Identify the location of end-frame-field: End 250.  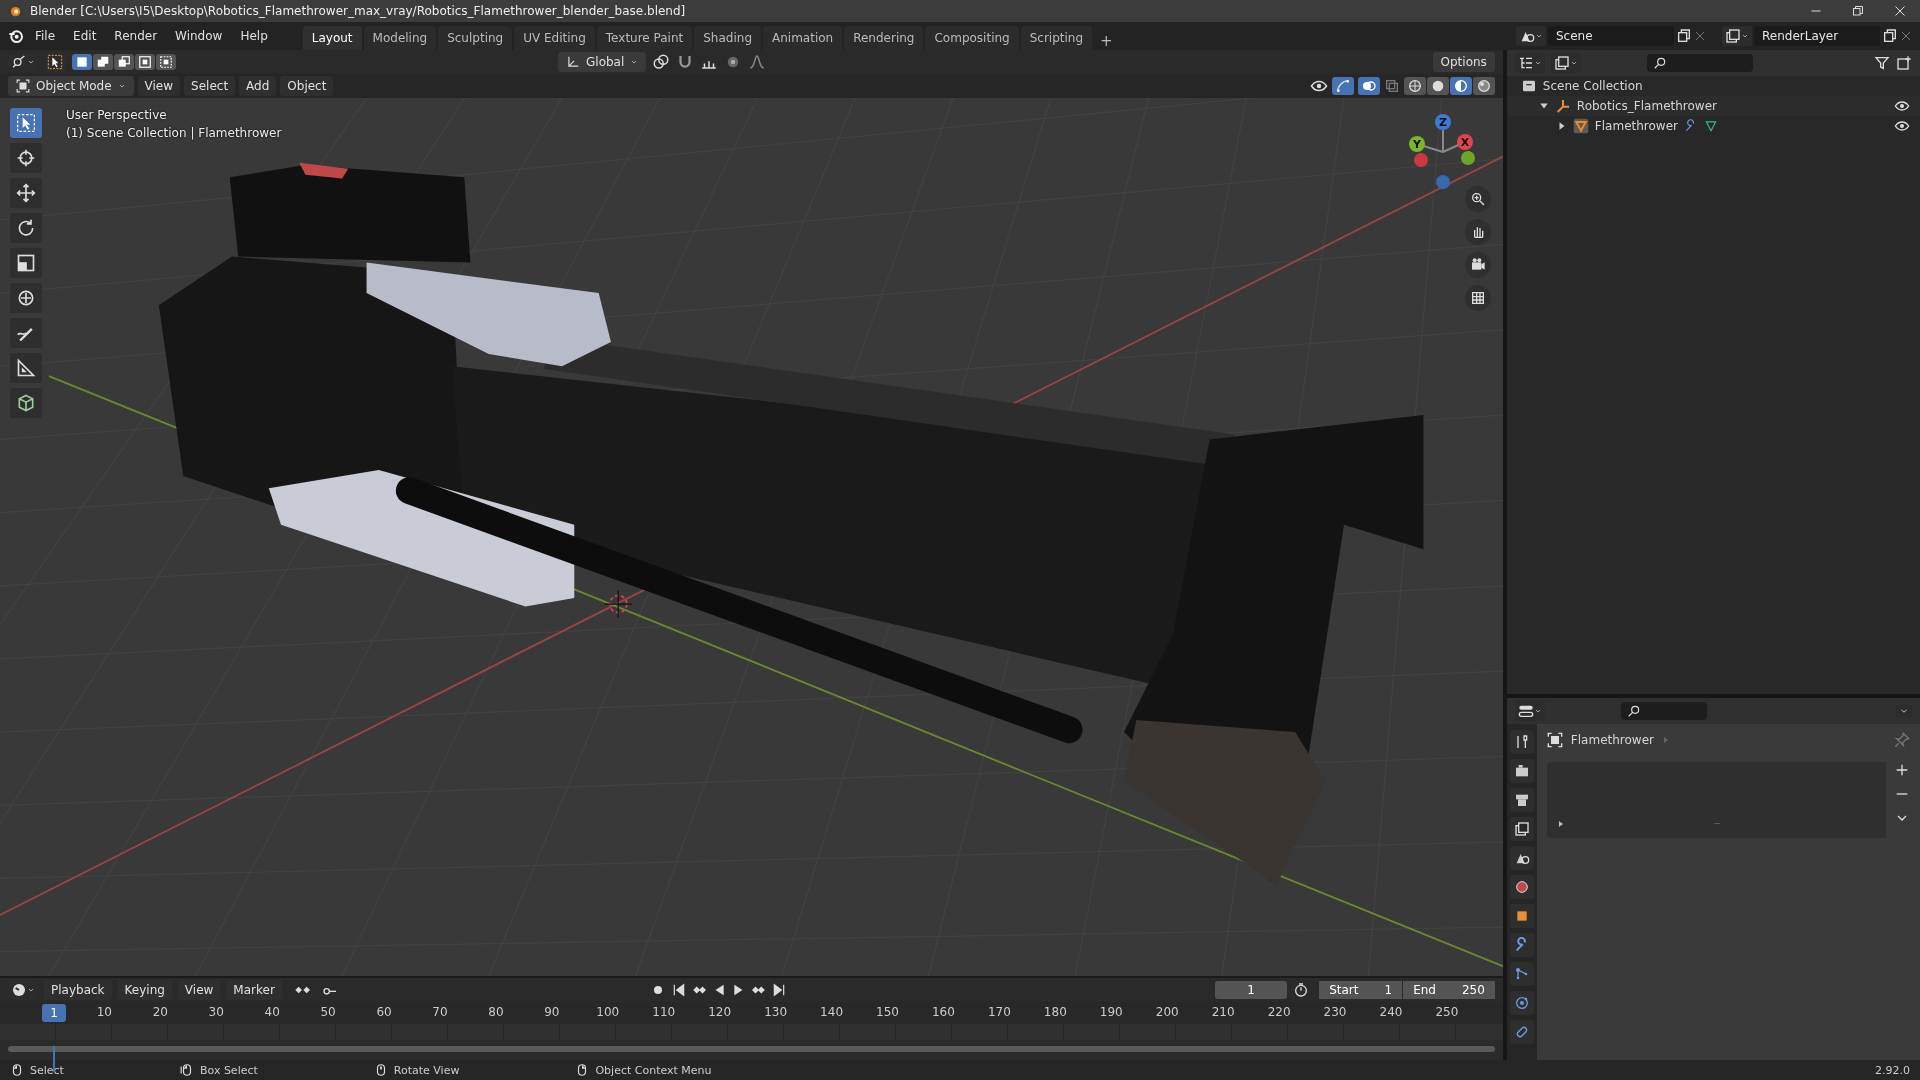
(1449, 990).